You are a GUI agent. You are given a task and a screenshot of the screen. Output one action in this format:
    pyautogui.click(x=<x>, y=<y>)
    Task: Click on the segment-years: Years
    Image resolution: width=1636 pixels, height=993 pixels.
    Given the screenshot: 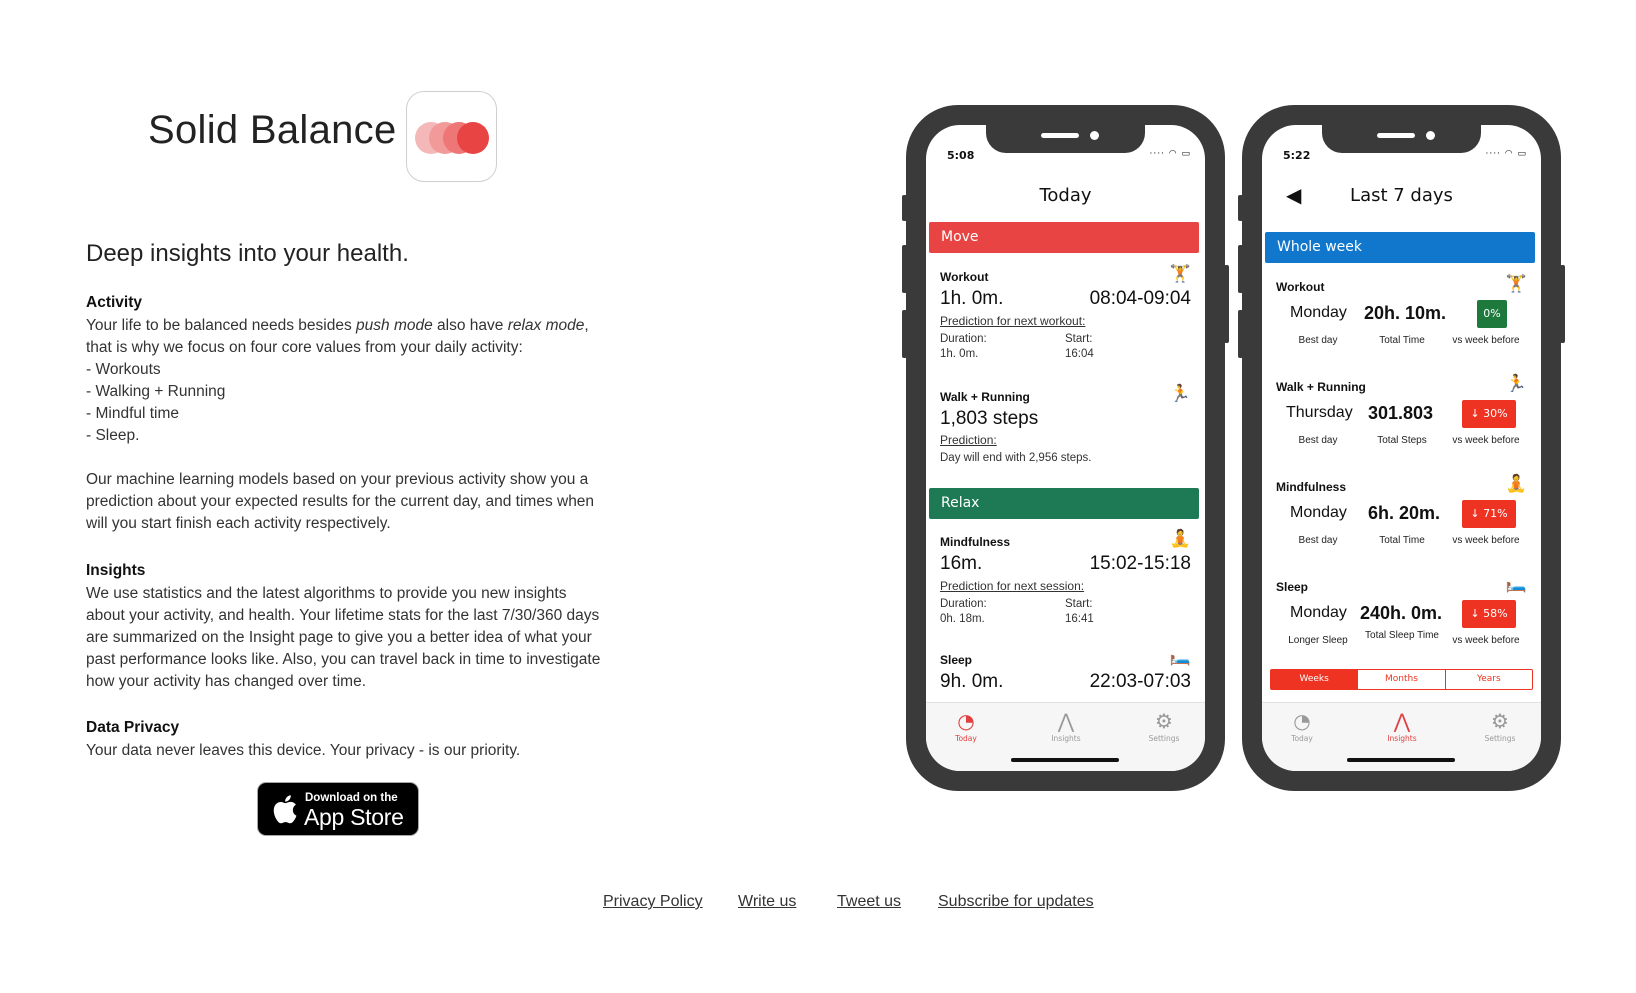 What is the action you would take?
    pyautogui.click(x=1489, y=679)
    